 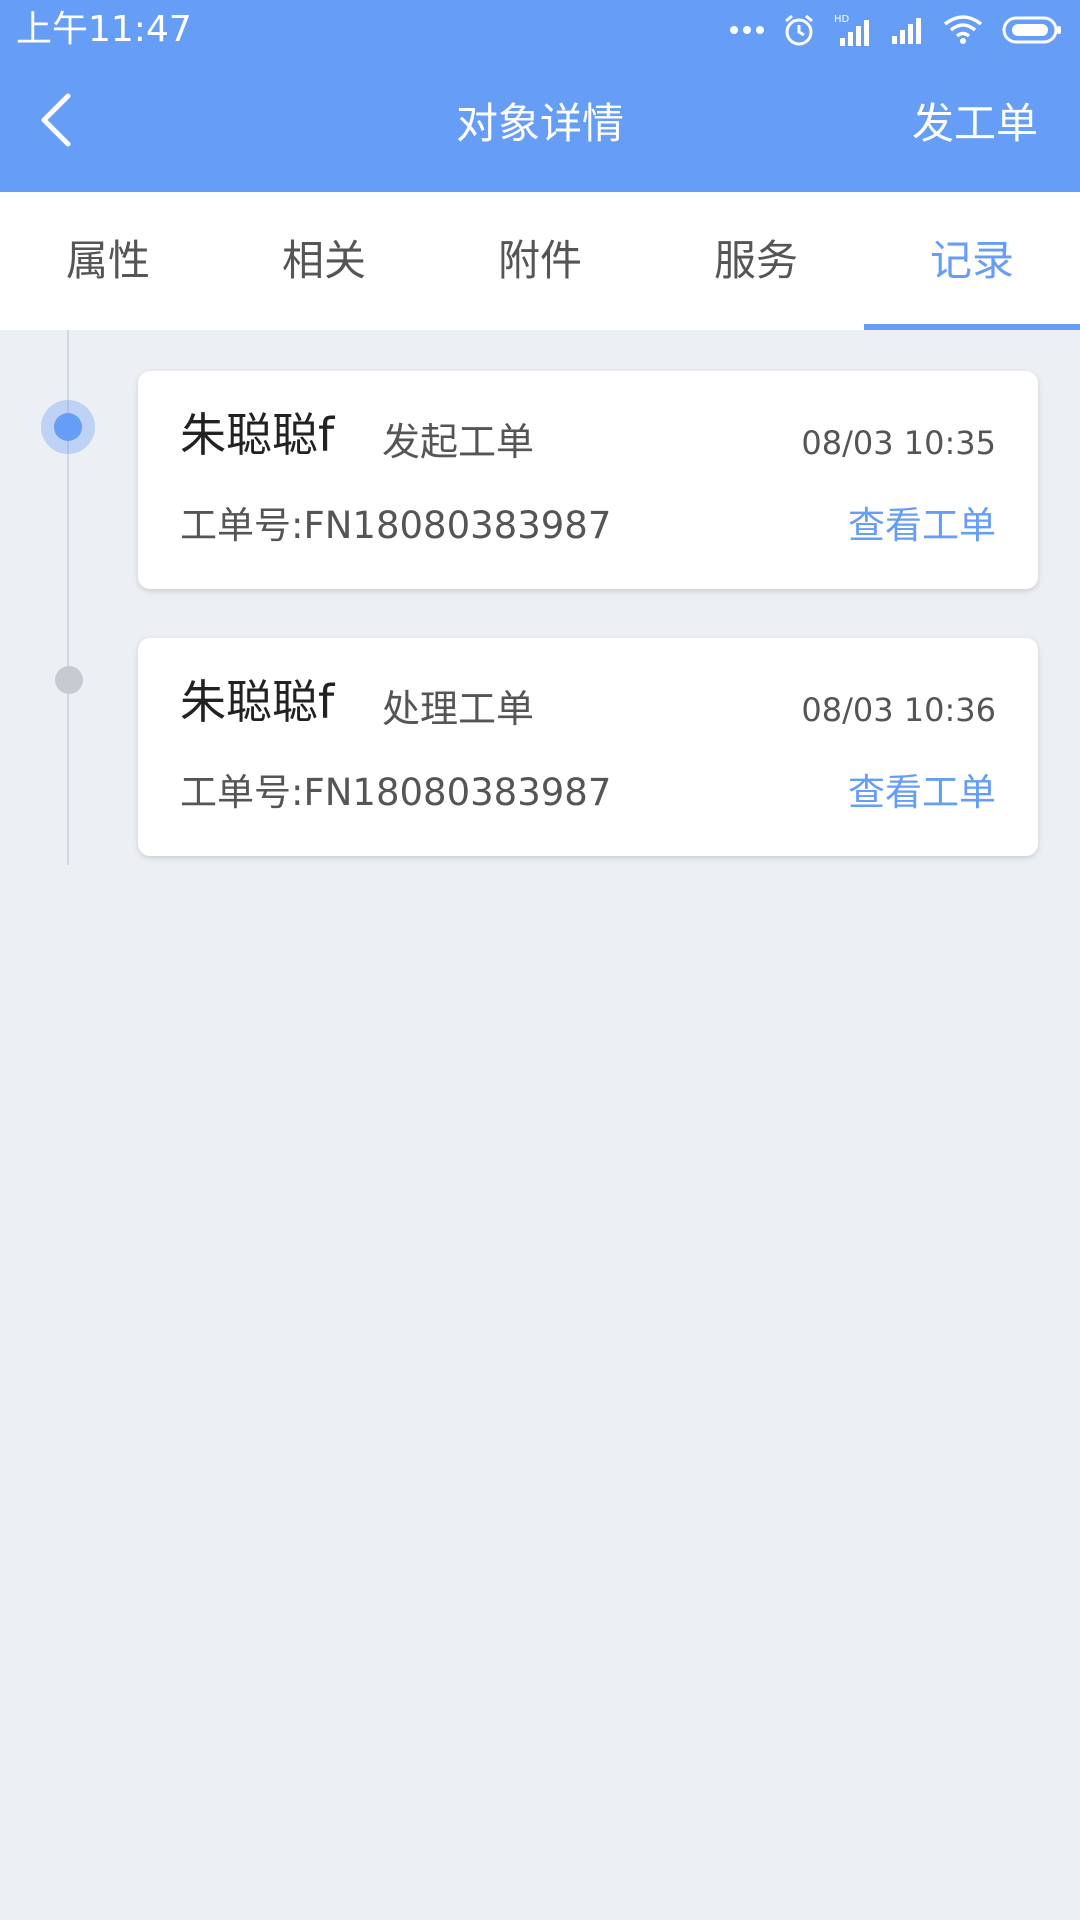 I want to click on battery-icon, so click(x=1032, y=30).